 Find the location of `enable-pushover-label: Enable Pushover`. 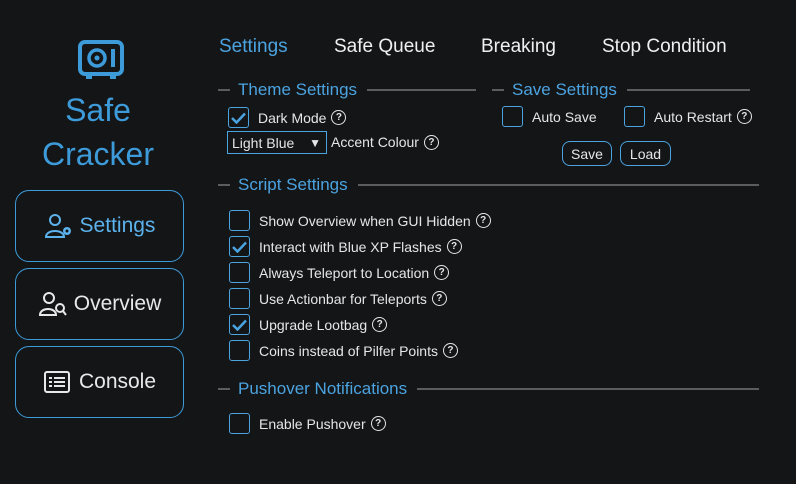

enable-pushover-label: Enable Pushover is located at coordinates (312, 423).